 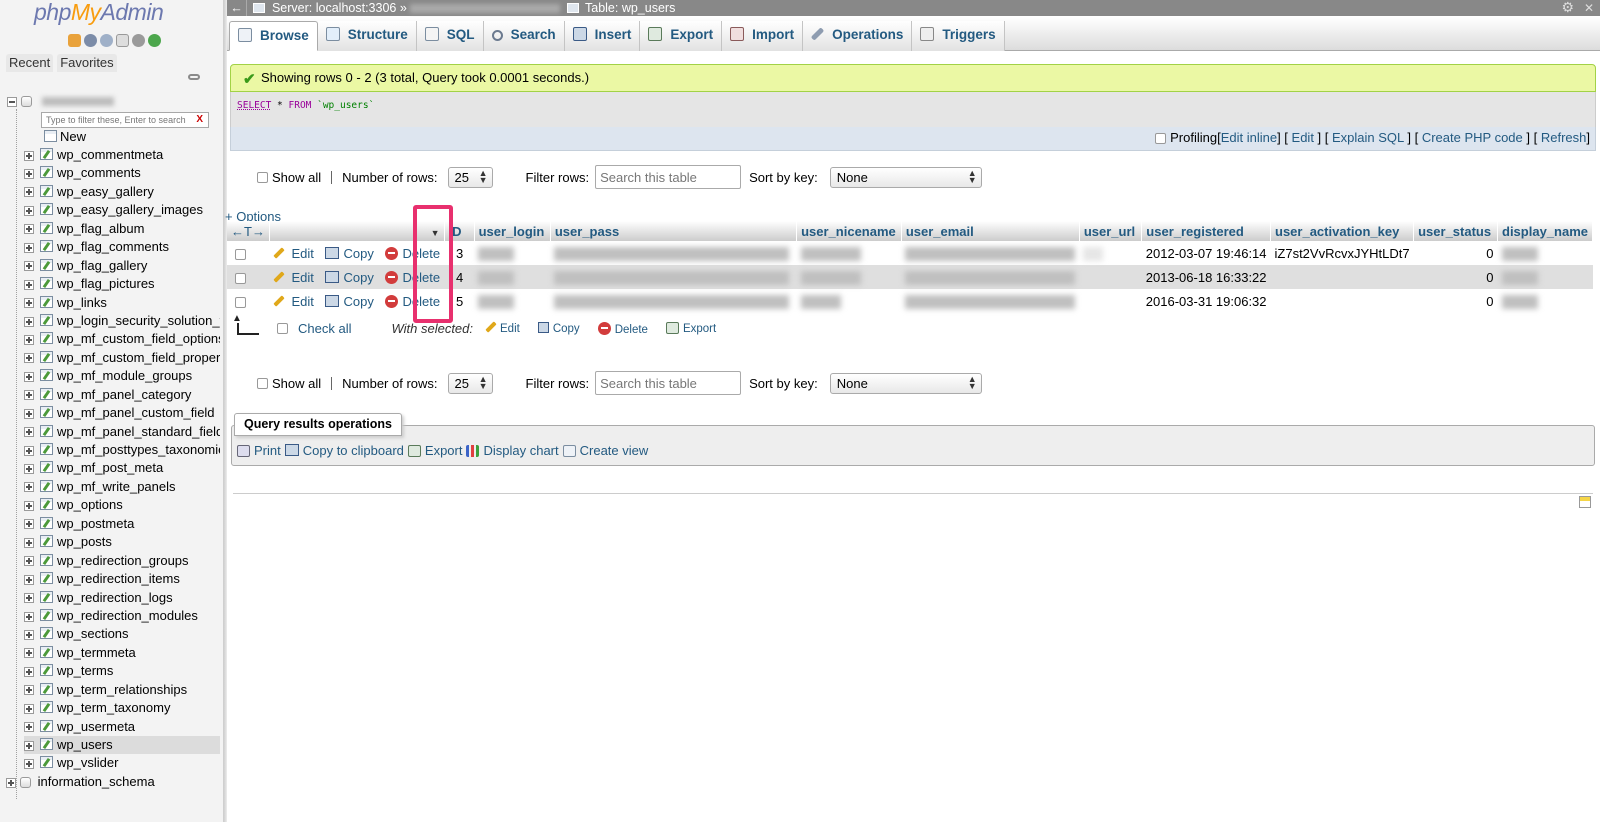 What do you see at coordinates (344, 450) in the screenshot?
I see `copy-to-clipboard-link: Copy to clipboard` at bounding box center [344, 450].